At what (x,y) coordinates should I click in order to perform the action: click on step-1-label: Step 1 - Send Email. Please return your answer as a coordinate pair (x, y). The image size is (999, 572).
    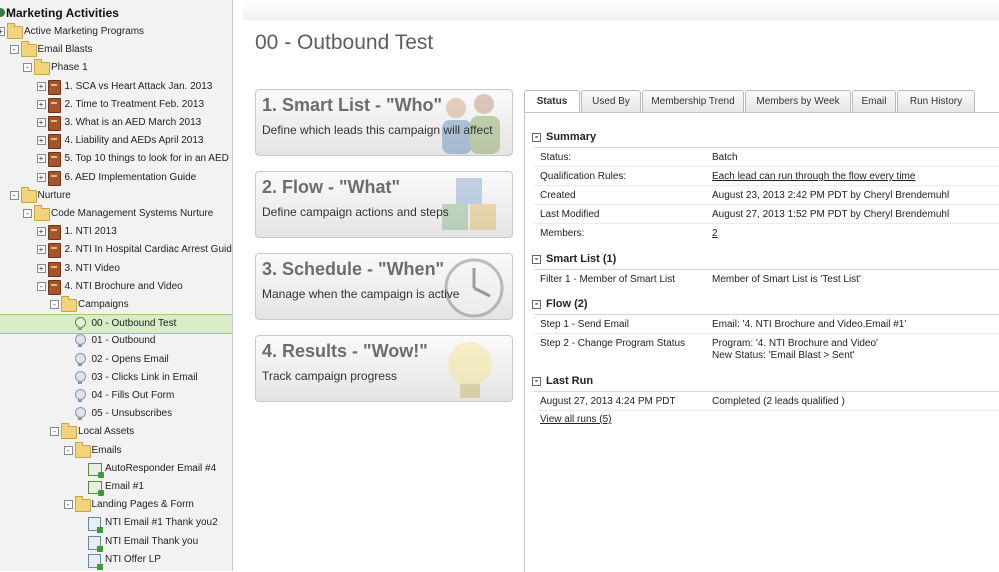
    Looking at the image, I should click on (584, 324).